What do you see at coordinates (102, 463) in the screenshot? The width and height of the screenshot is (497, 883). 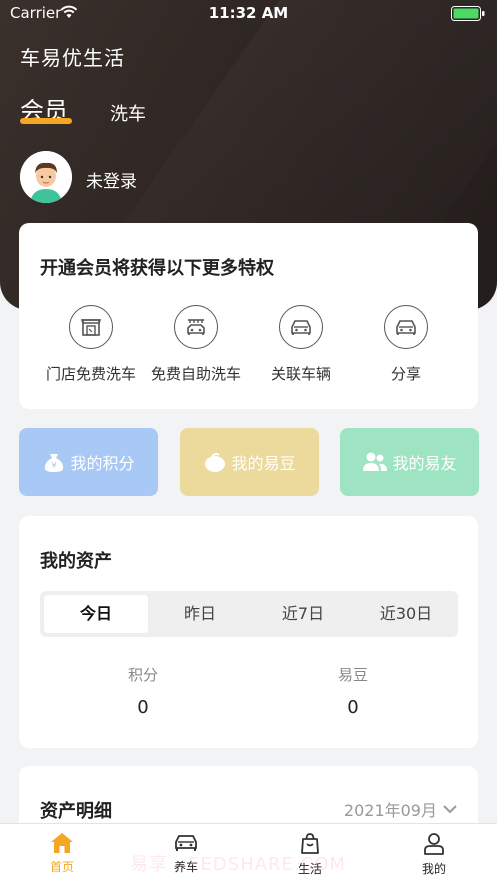 I see `my-points-label: 我的积分` at bounding box center [102, 463].